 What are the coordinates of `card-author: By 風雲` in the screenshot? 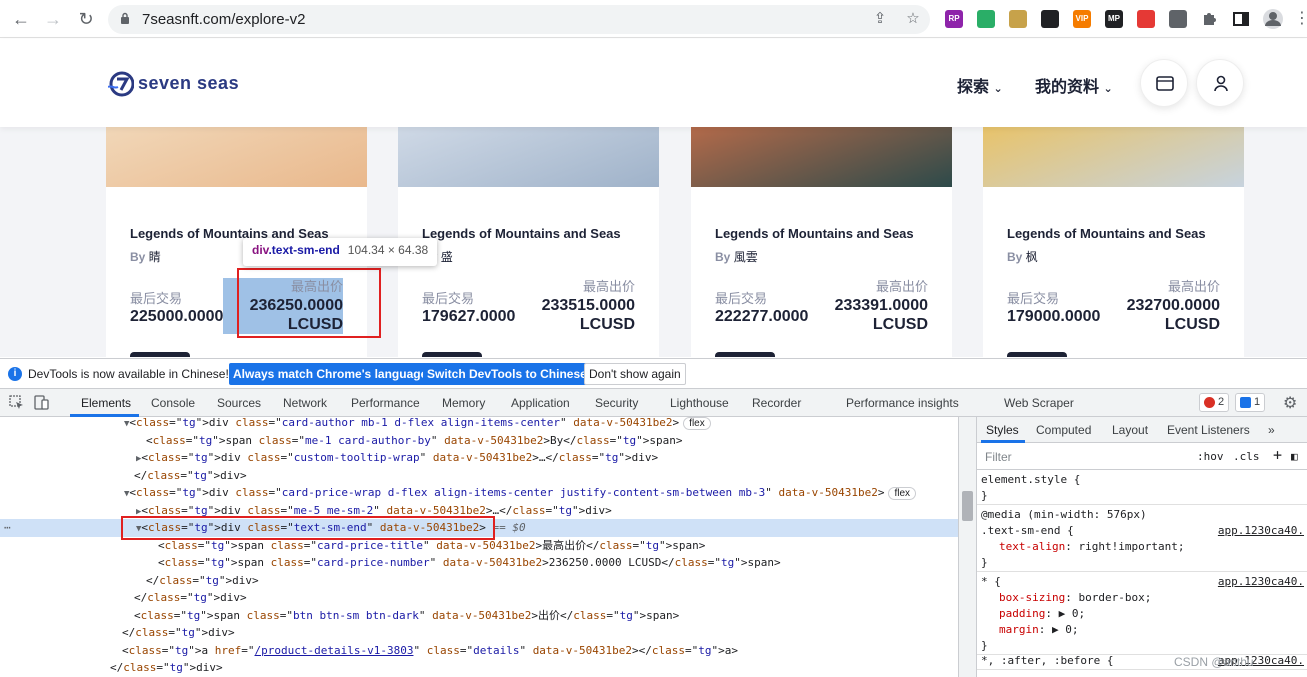 It's located at (736, 256).